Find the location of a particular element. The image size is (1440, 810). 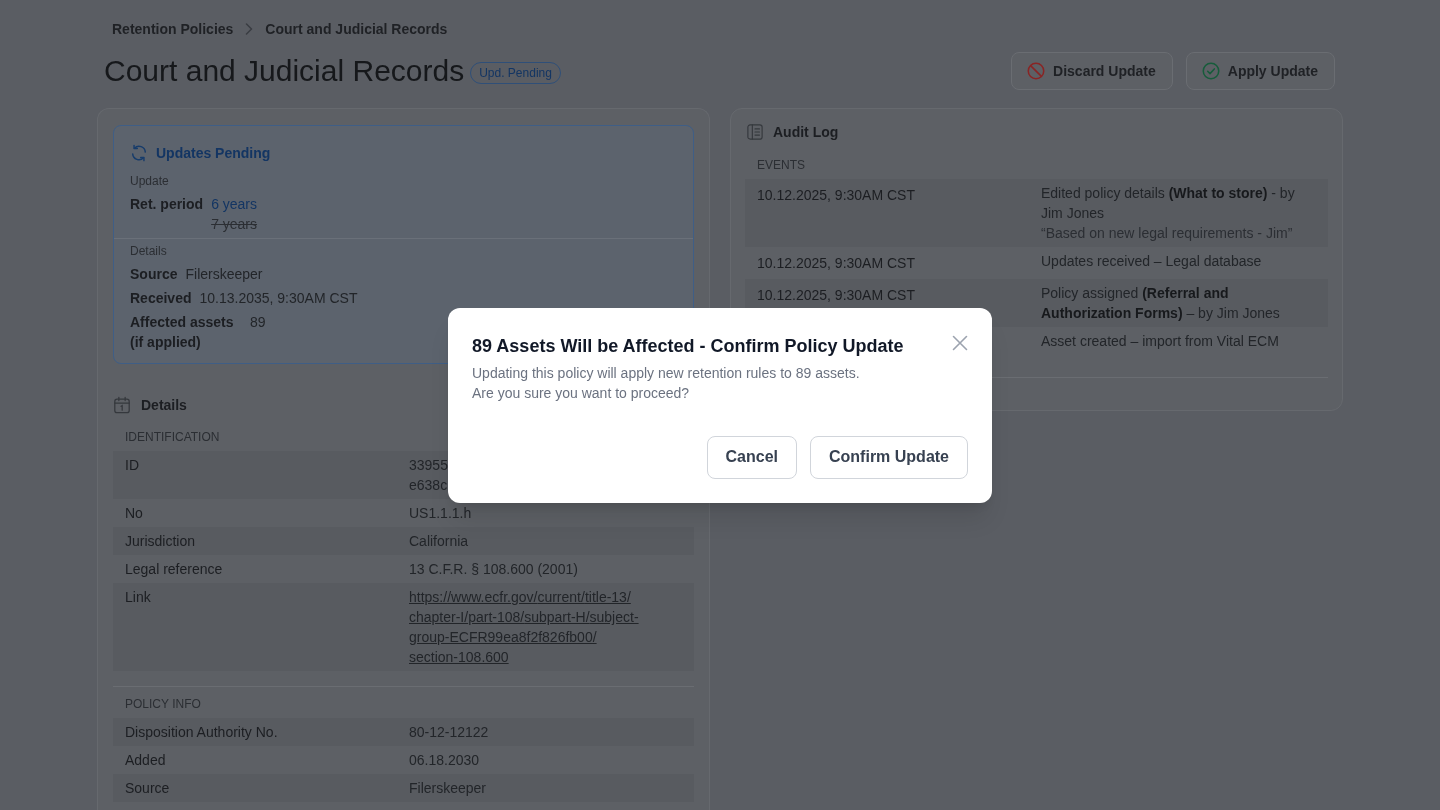

section-title: Details is located at coordinates (164, 405).